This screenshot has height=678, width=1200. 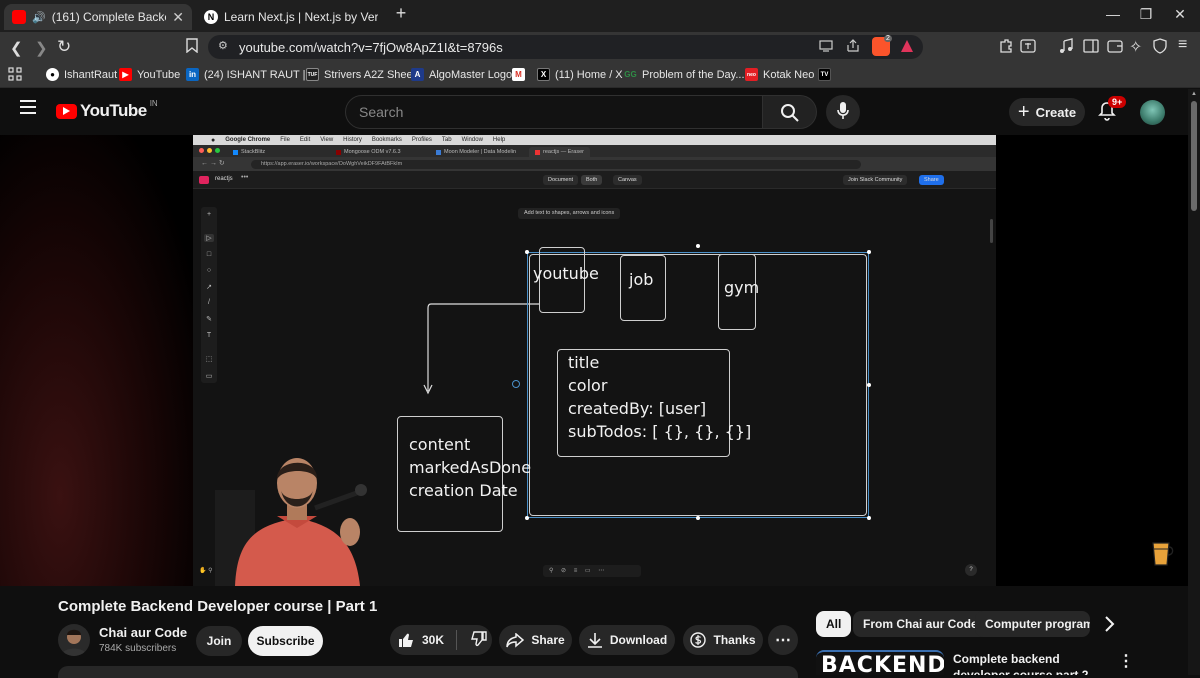 What do you see at coordinates (98, 17) in the screenshot?
I see `tab-youtube: 🔊 (161) Complete Backend Deve ✕` at bounding box center [98, 17].